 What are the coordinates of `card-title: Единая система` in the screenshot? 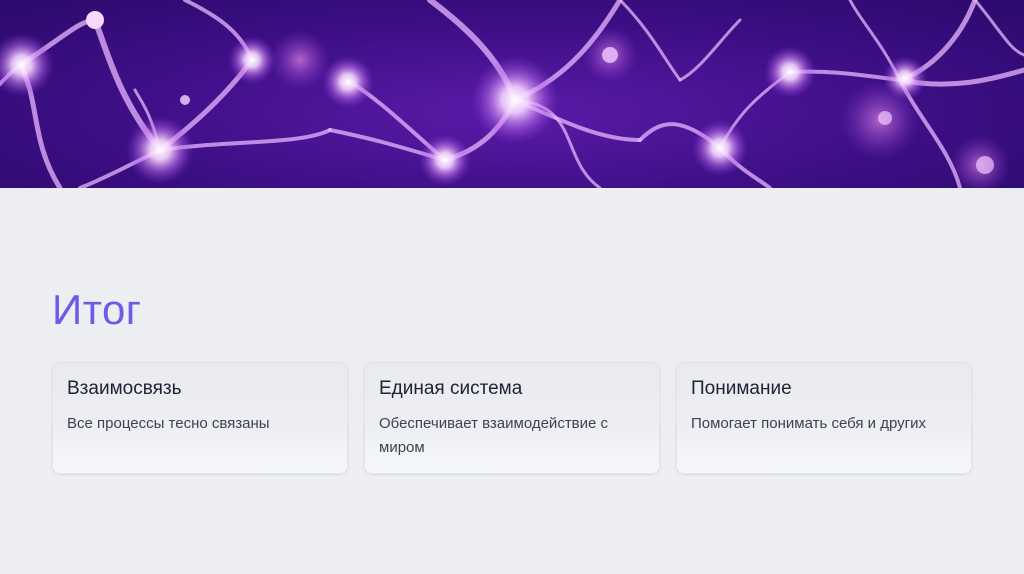 It's located at (451, 388).